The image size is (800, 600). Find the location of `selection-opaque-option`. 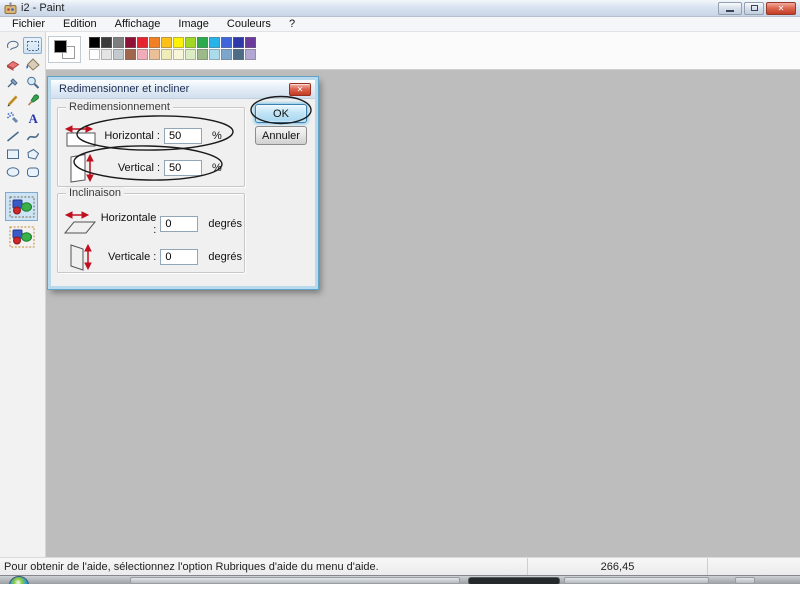

selection-opaque-option is located at coordinates (21, 206).